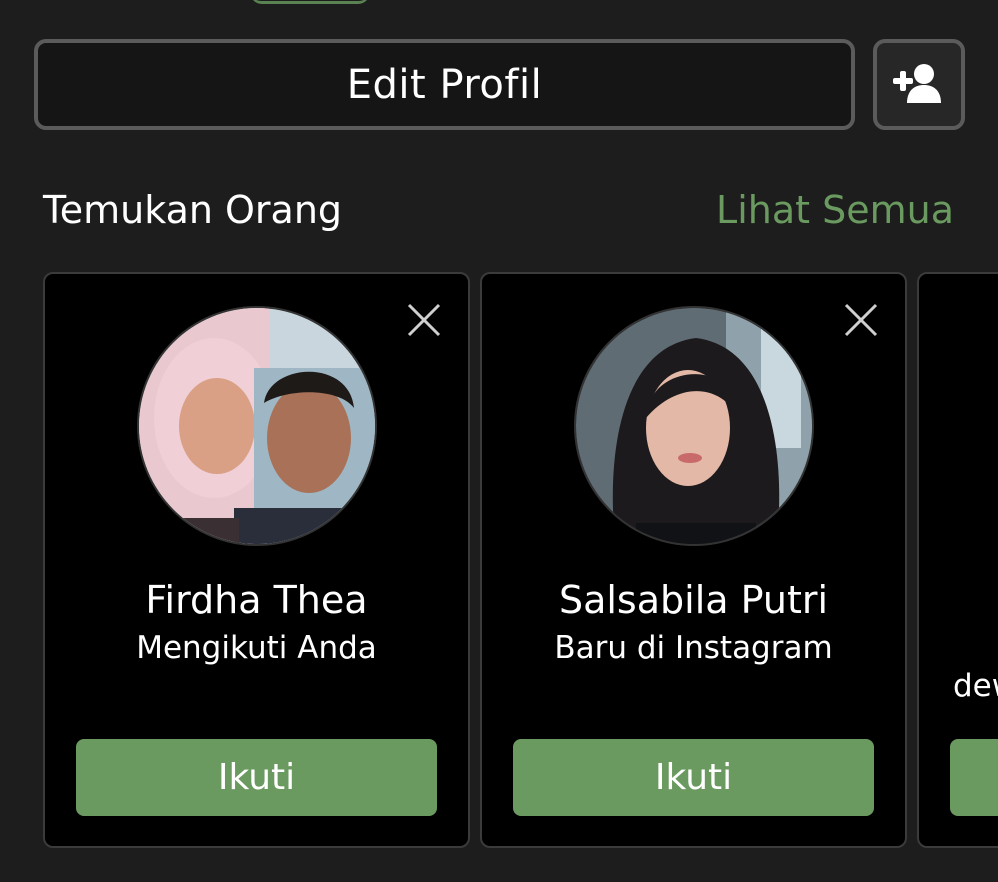 This screenshot has height=882, width=998. What do you see at coordinates (444, 84) in the screenshot?
I see `edit-profile-button: Edit Profil` at bounding box center [444, 84].